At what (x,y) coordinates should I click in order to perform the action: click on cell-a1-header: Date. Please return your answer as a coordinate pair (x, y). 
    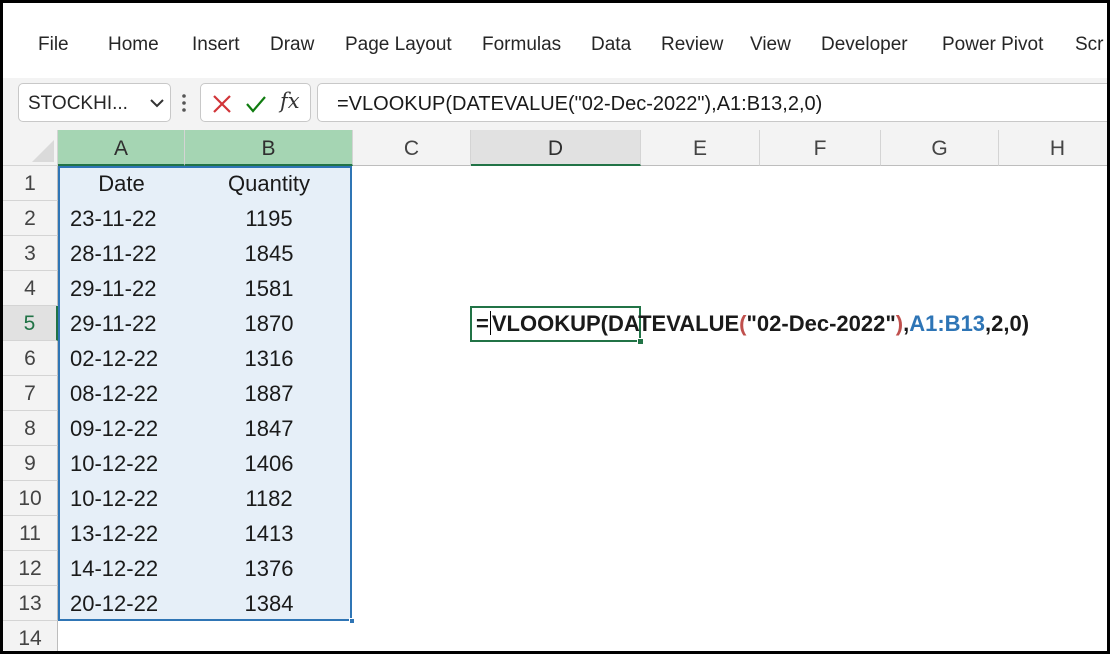
    Looking at the image, I should click on (121, 183).